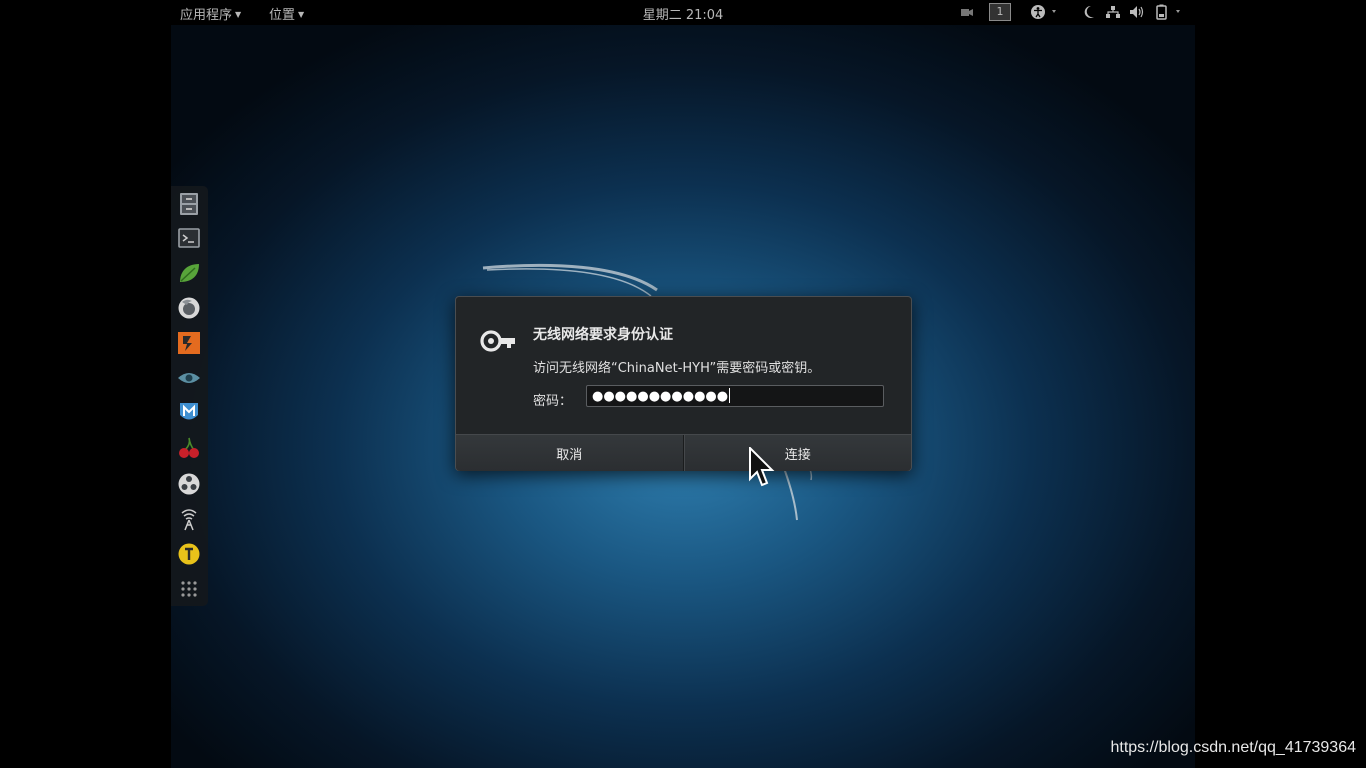 Image resolution: width=1366 pixels, height=768 pixels. What do you see at coordinates (730, 395) in the screenshot?
I see `text-caret` at bounding box center [730, 395].